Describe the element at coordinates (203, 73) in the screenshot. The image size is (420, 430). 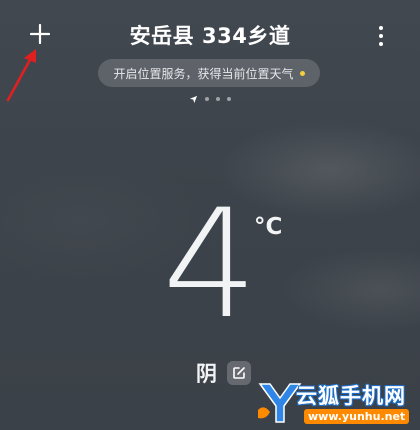
I see `location-prompt-text: 开启位置服务，获得当前位置天气` at that location.